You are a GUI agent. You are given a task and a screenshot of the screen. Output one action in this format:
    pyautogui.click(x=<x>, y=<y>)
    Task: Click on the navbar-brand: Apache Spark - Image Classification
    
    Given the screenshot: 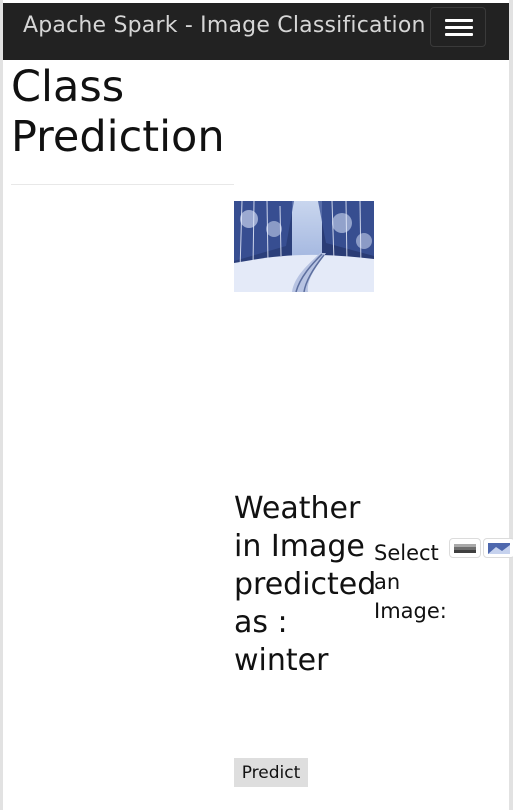 What is the action you would take?
    pyautogui.click(x=224, y=25)
    